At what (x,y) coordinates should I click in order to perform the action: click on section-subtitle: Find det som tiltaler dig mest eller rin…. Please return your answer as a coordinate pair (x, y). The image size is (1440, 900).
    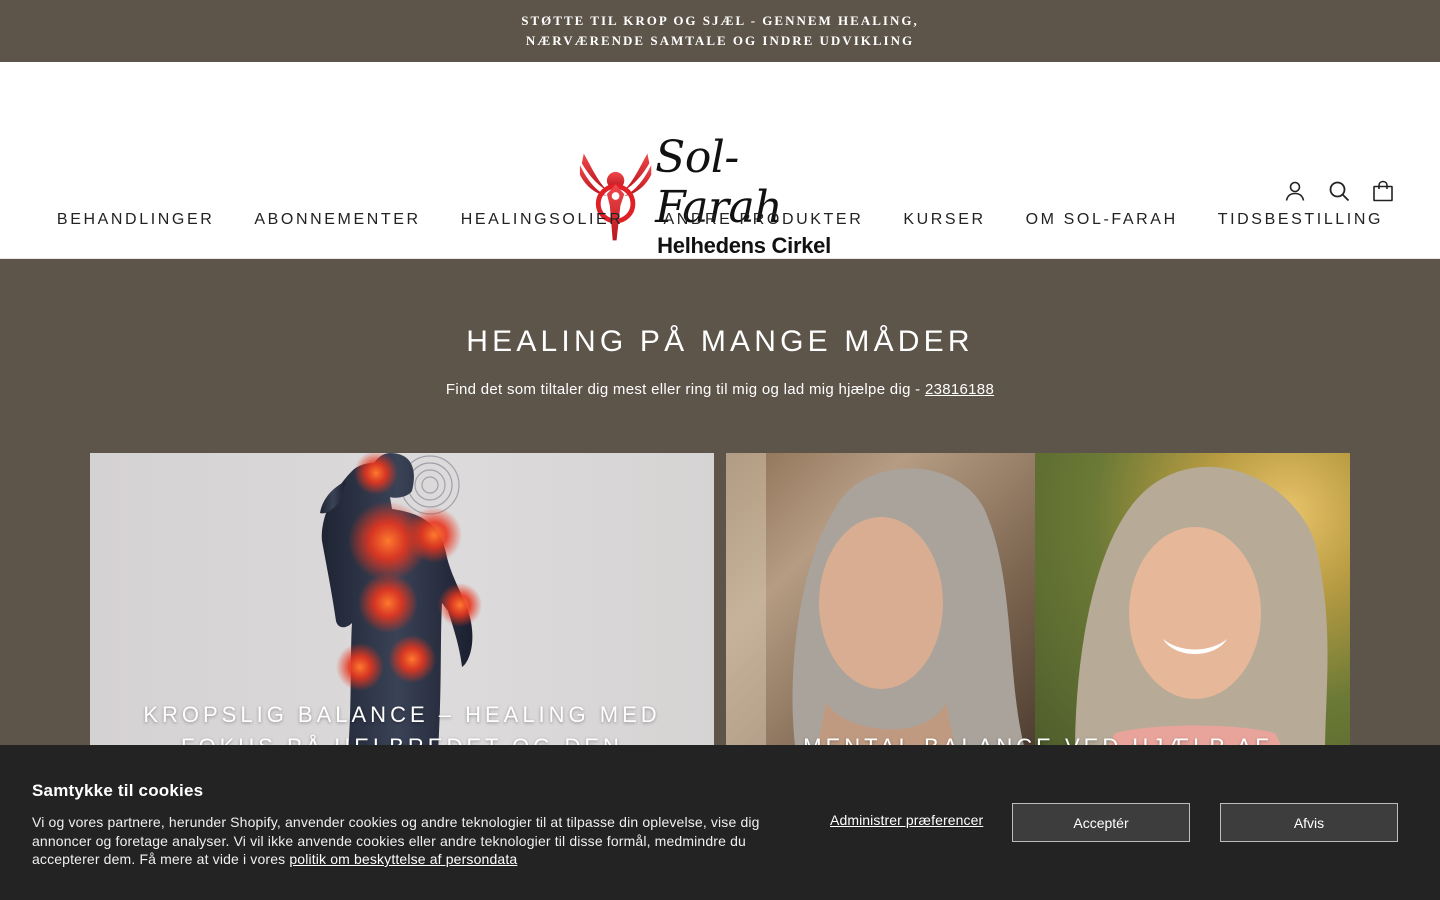
    Looking at the image, I should click on (720, 390).